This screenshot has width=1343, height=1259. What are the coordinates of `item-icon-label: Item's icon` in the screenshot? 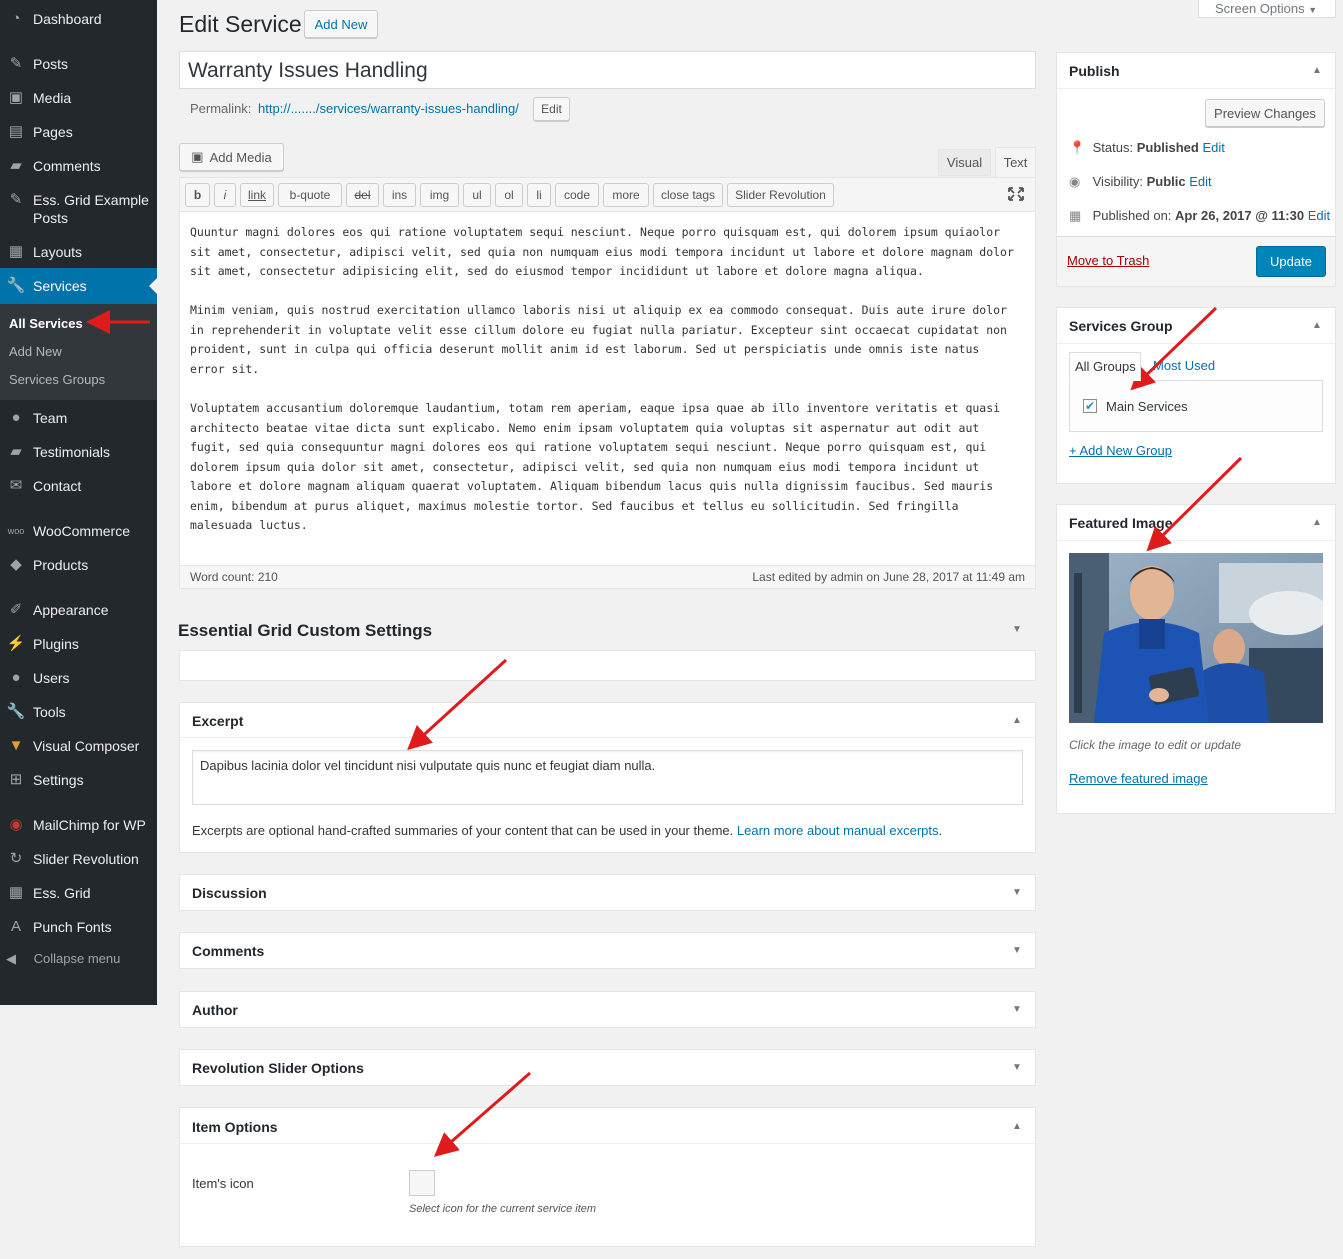 It's located at (223, 1183).